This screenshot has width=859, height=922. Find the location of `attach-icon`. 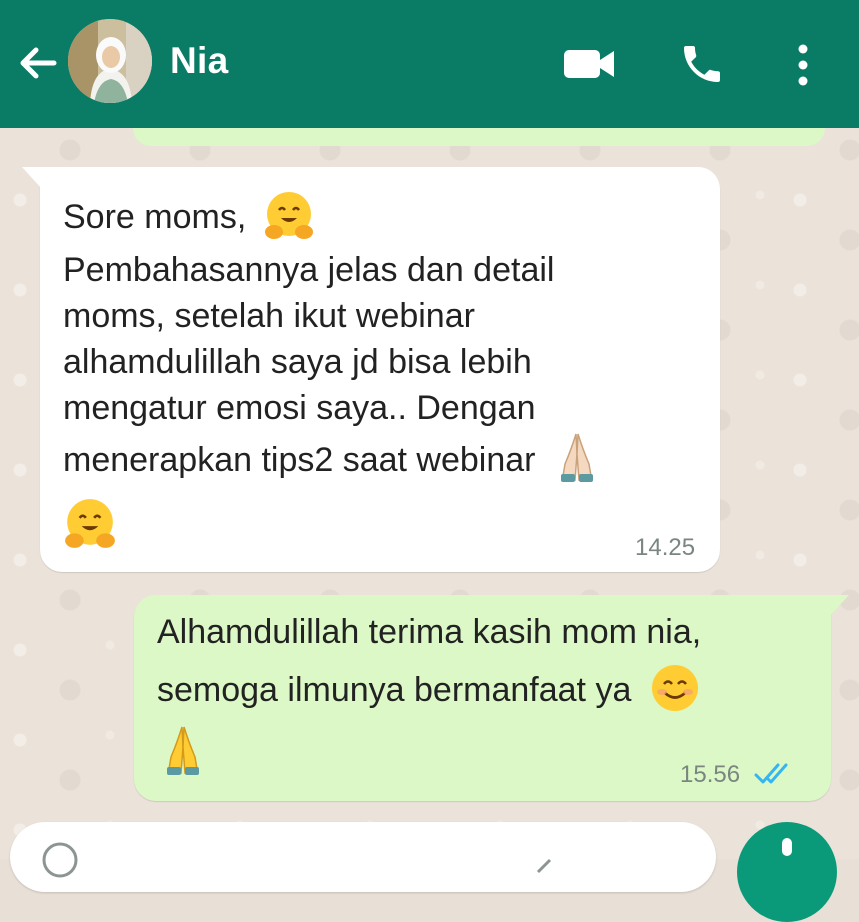

attach-icon is located at coordinates (545, 867).